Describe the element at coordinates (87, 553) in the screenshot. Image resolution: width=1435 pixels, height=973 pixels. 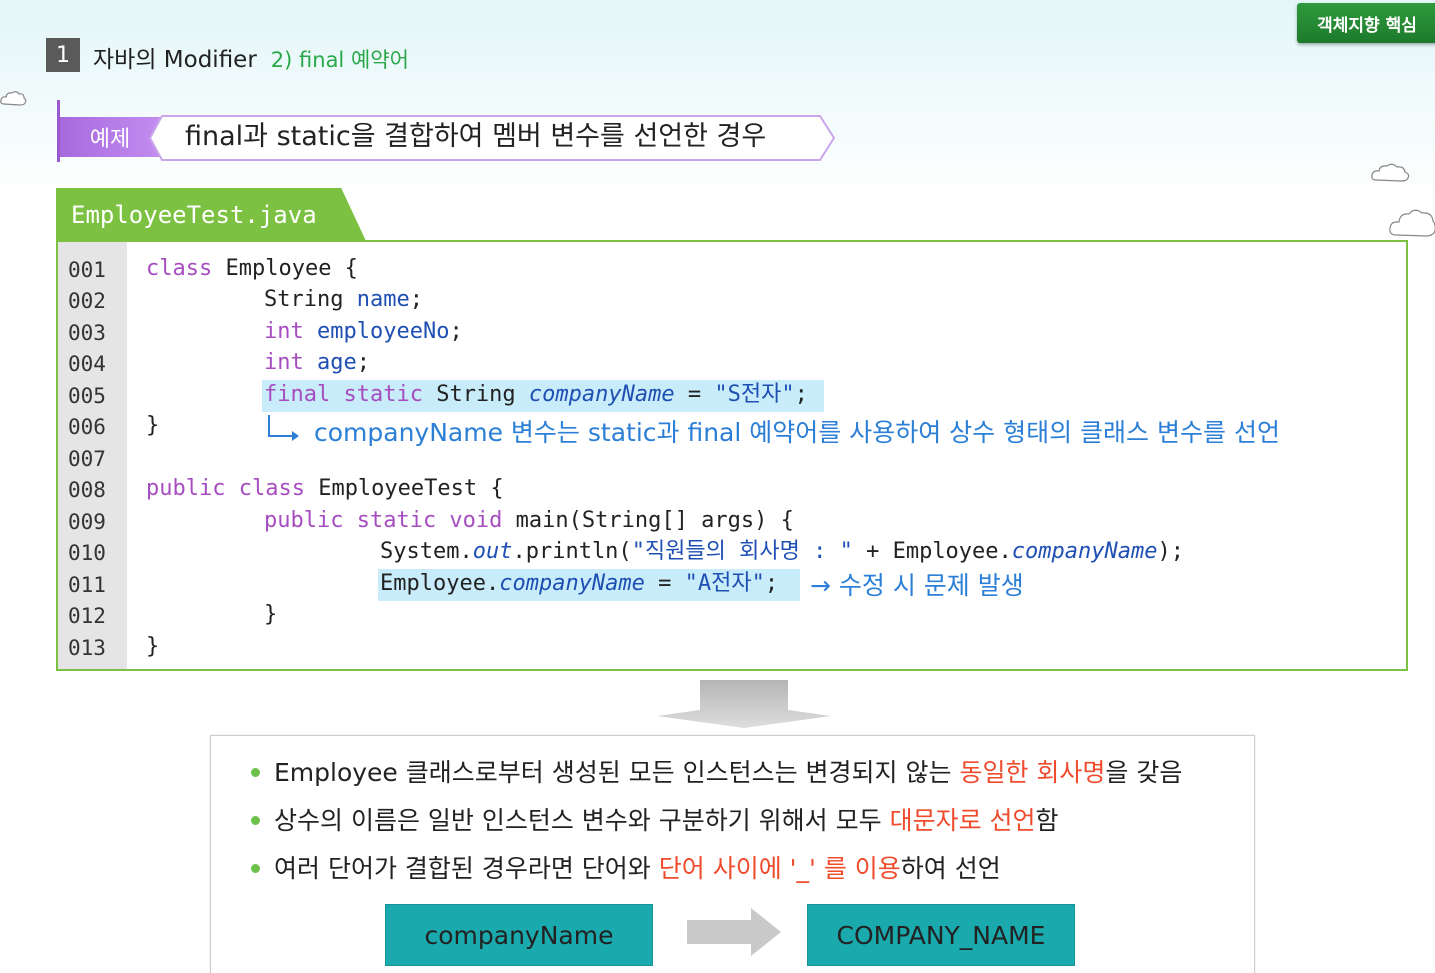
I see `line-number: 010` at that location.